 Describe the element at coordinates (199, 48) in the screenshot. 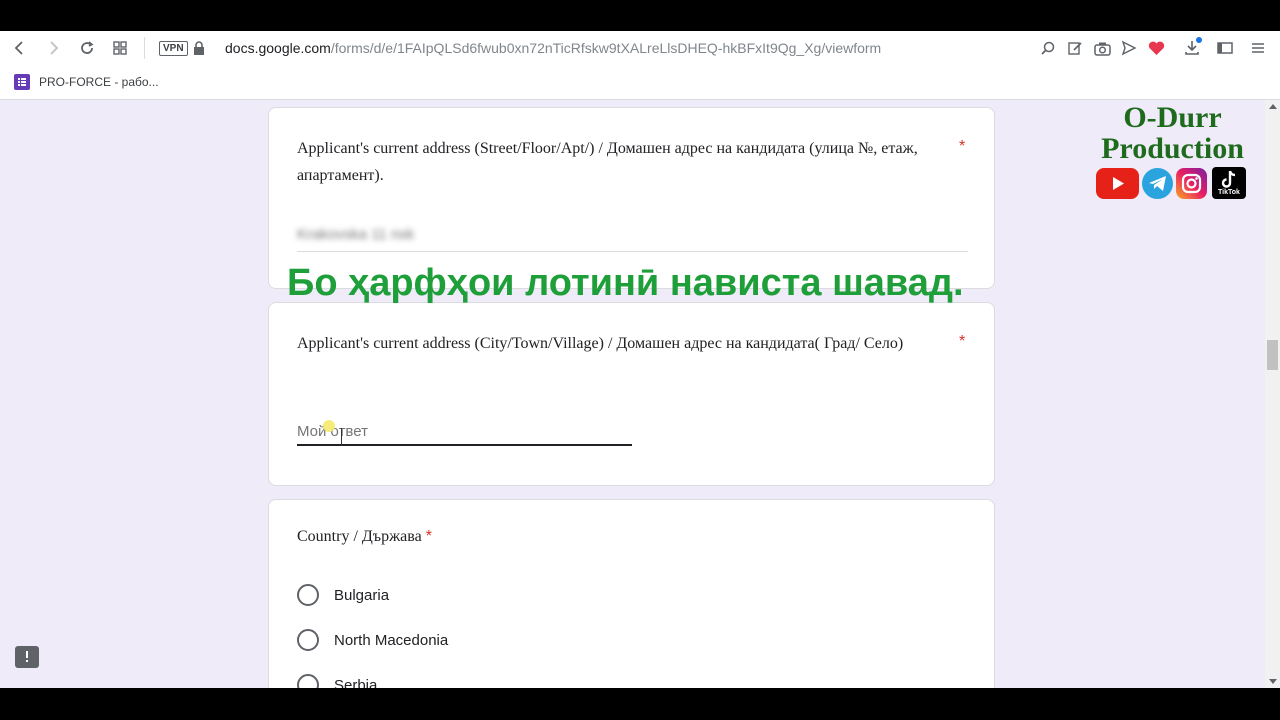

I see `lock-icon` at that location.